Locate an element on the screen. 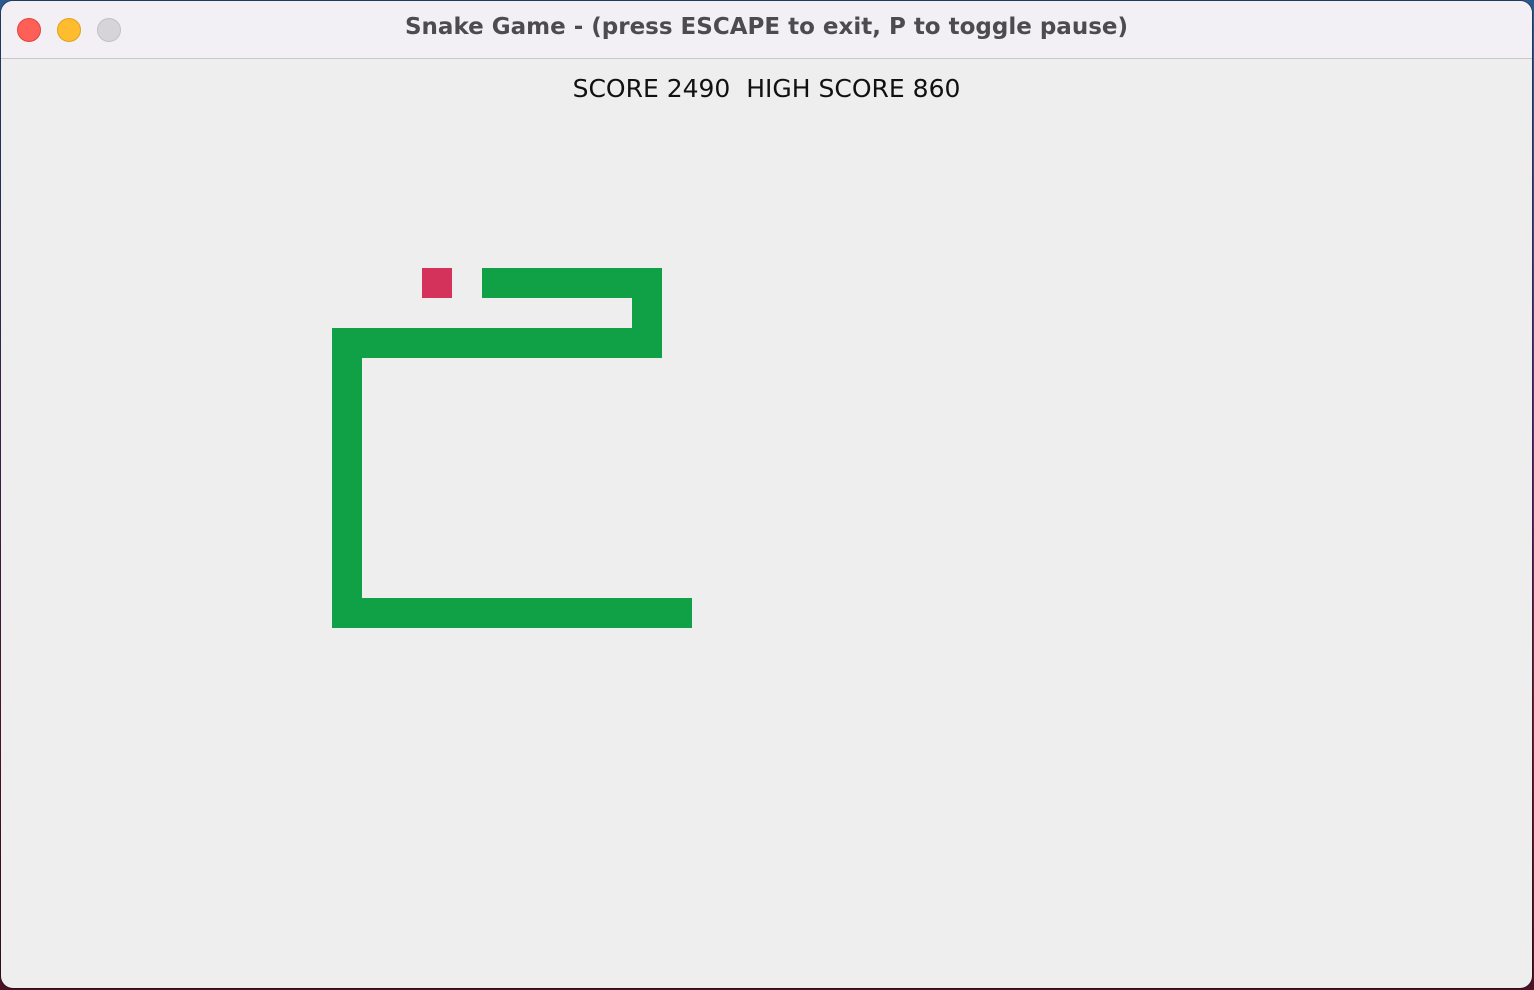  food-pellet is located at coordinates (437, 283).